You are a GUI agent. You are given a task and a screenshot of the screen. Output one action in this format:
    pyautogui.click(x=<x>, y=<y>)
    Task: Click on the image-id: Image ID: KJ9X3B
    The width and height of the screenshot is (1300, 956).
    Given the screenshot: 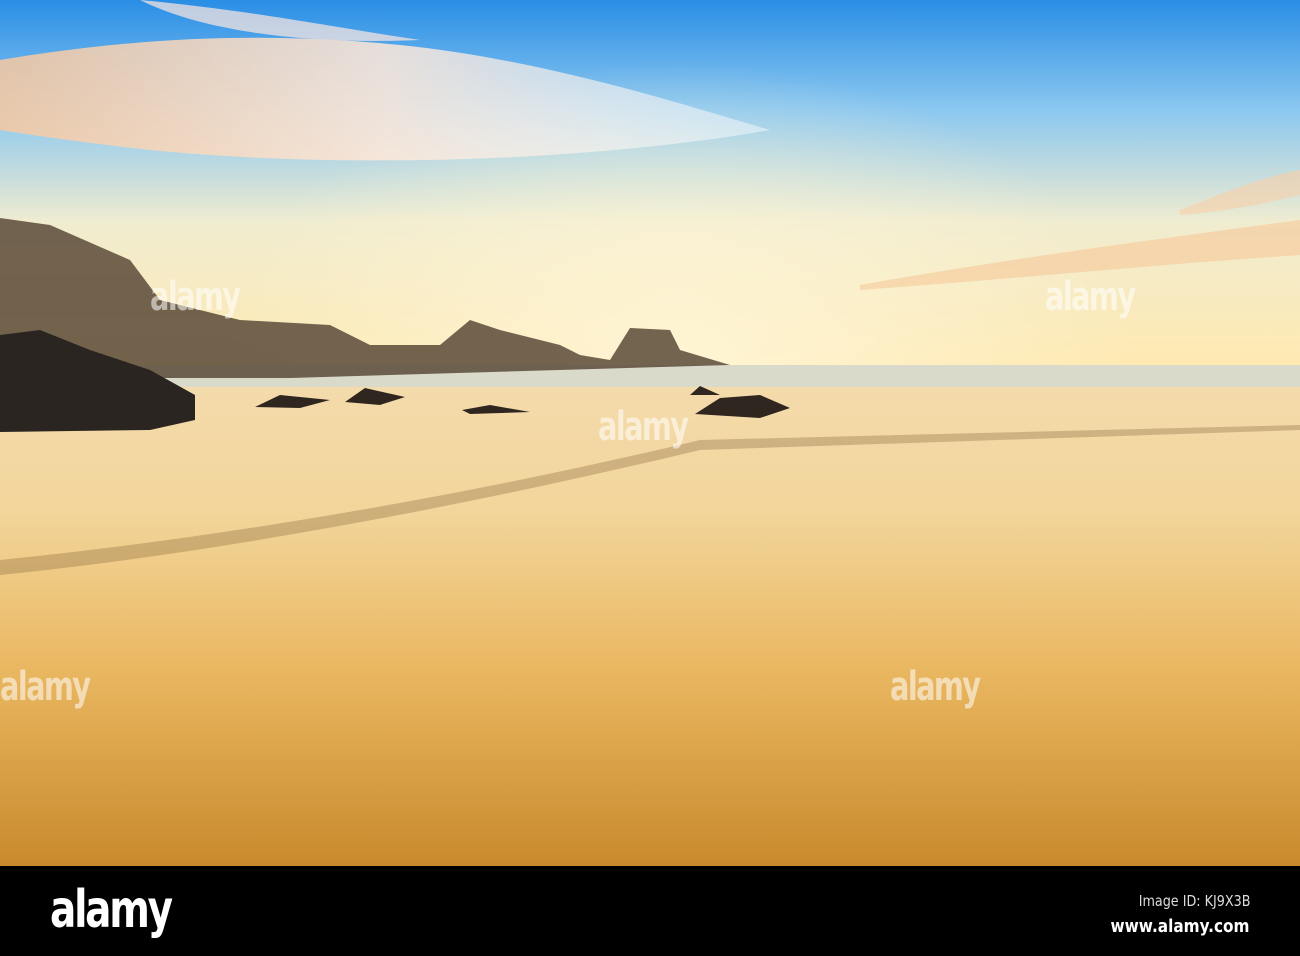 What is the action you would take?
    pyautogui.click(x=1194, y=901)
    